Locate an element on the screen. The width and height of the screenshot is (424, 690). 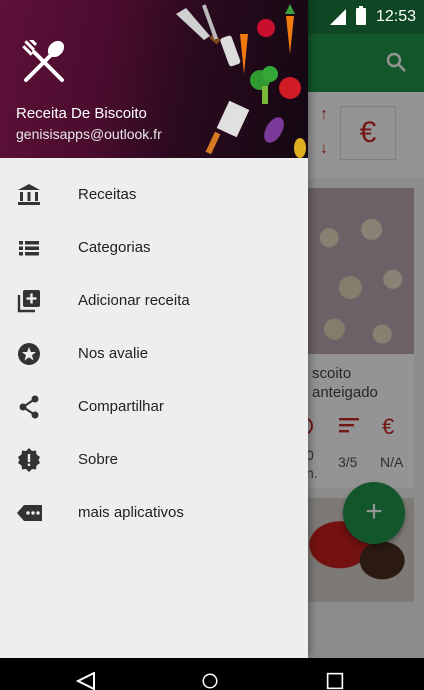
drawer-item-compartilhar: Compartilhar is located at coordinates (154, 406).